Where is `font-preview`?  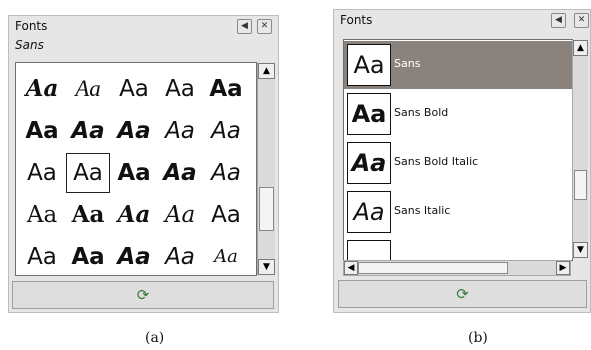 font-preview is located at coordinates (369, 250).